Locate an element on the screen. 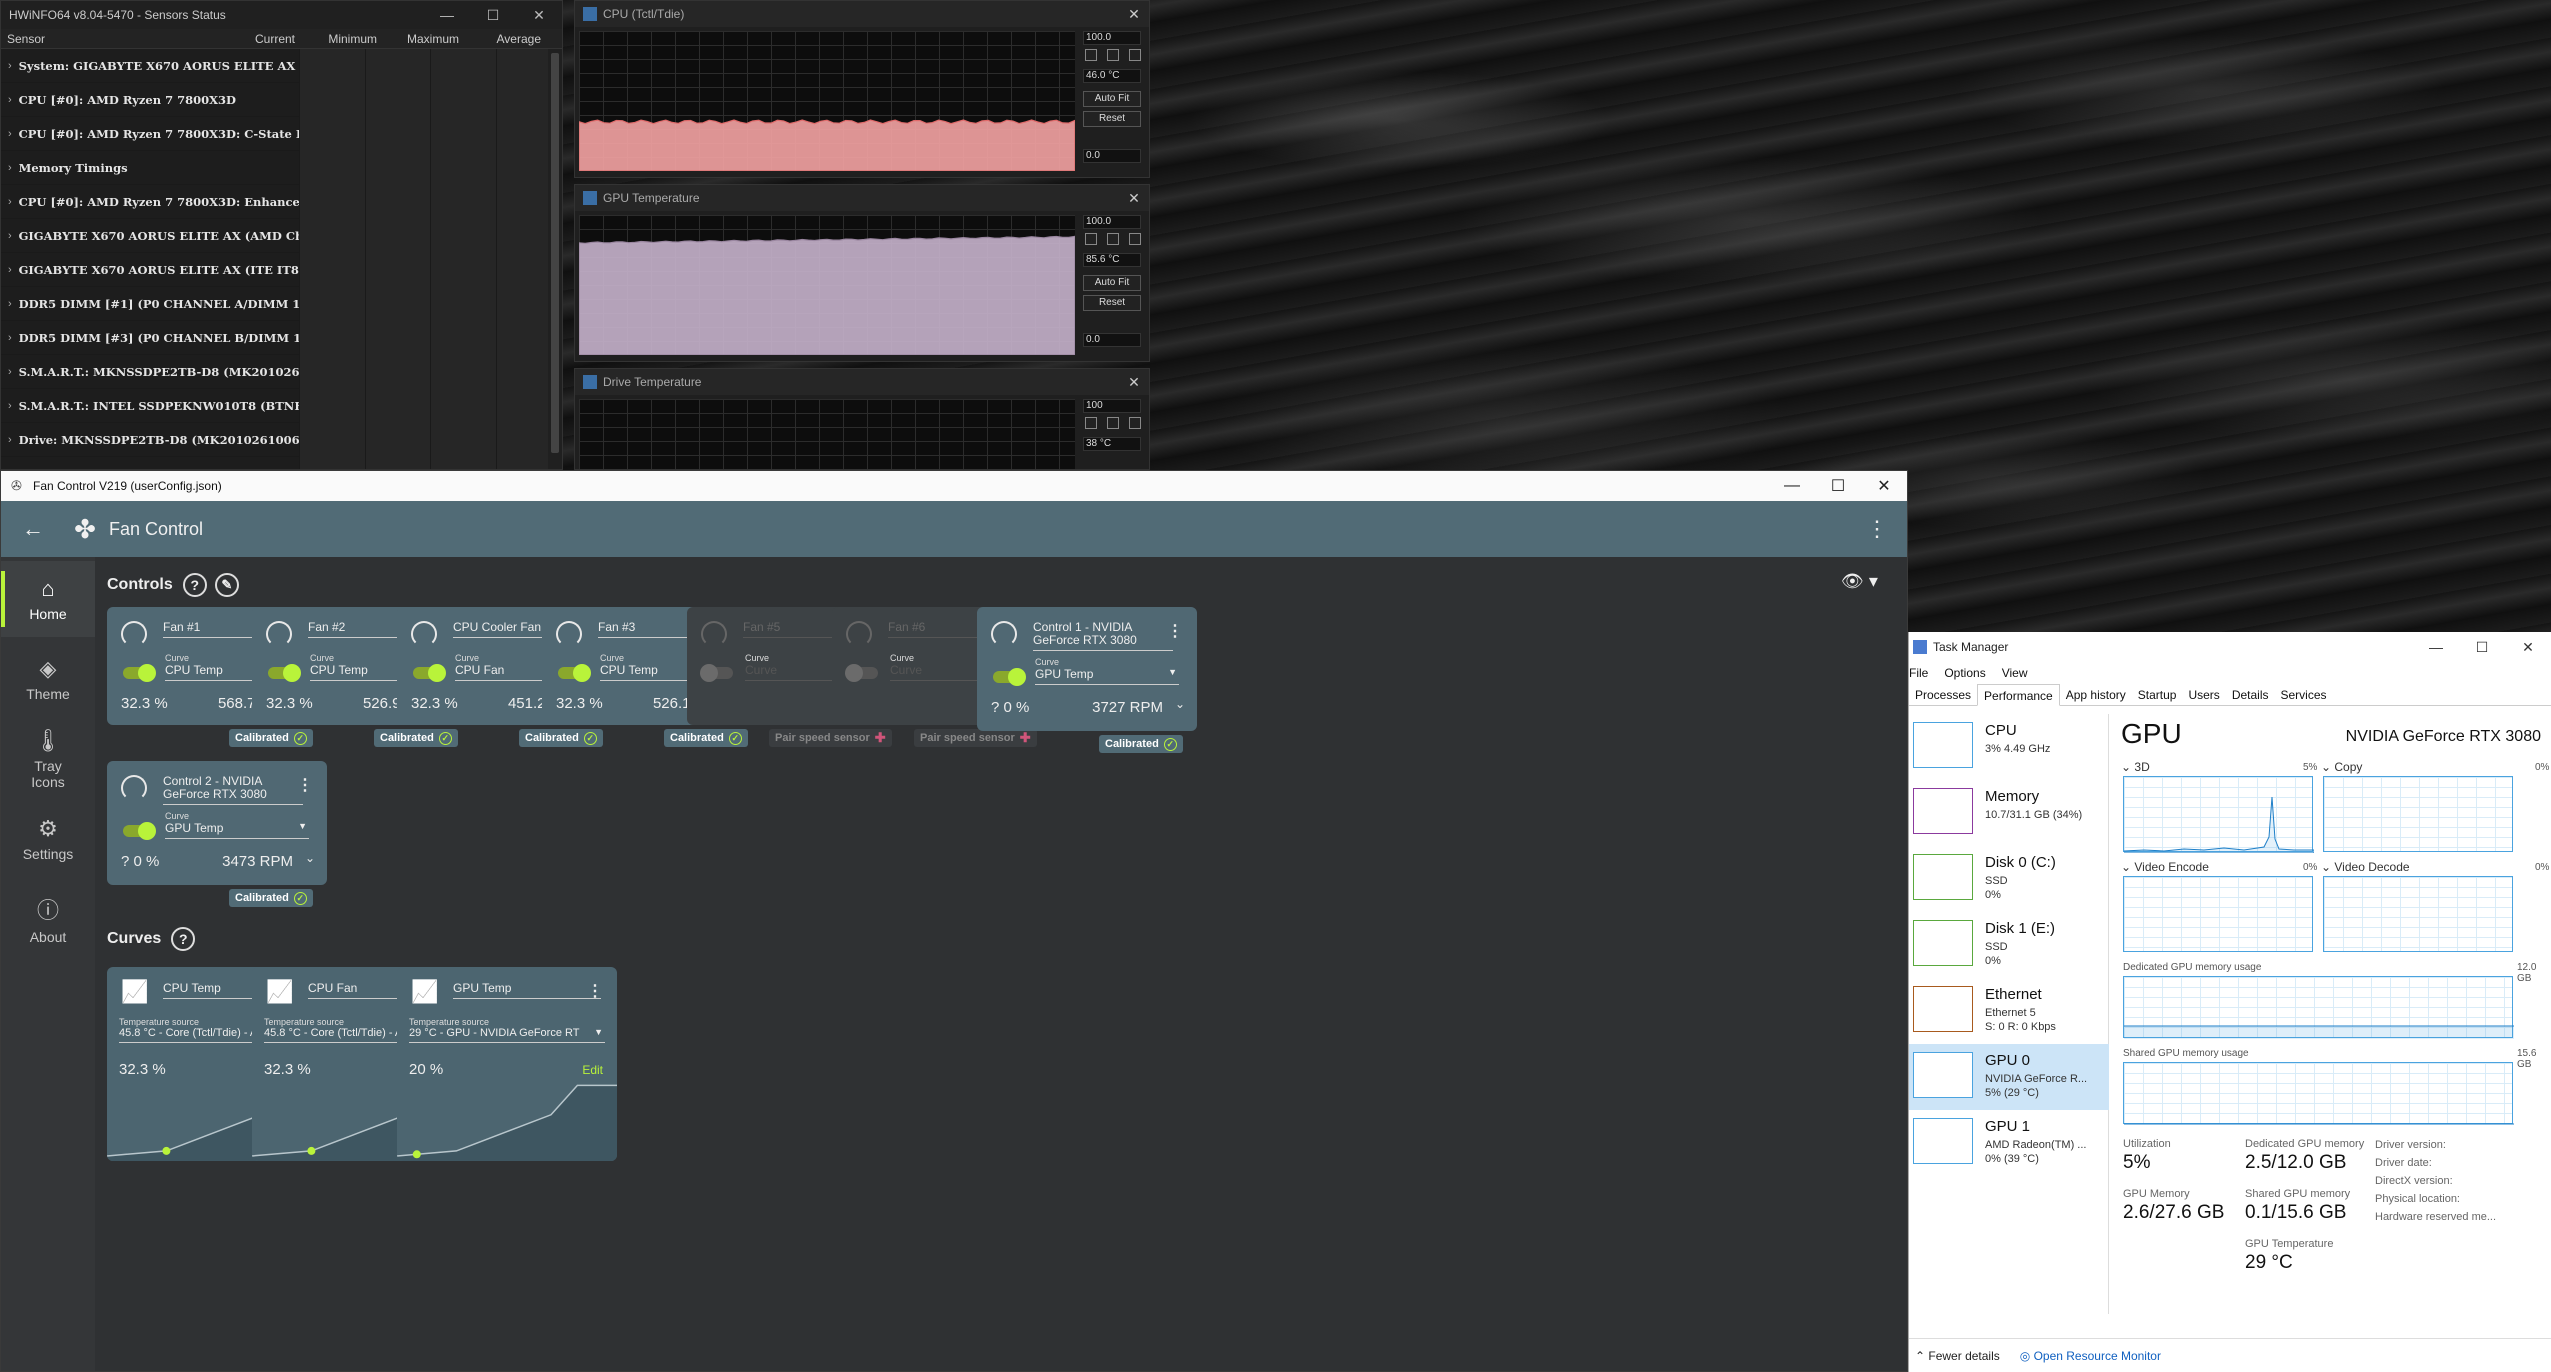 The image size is (2551, 1372). fan-name-field: Control 1 - NVIDIA GeForce RTX 3080 is located at coordinates (1103, 636).